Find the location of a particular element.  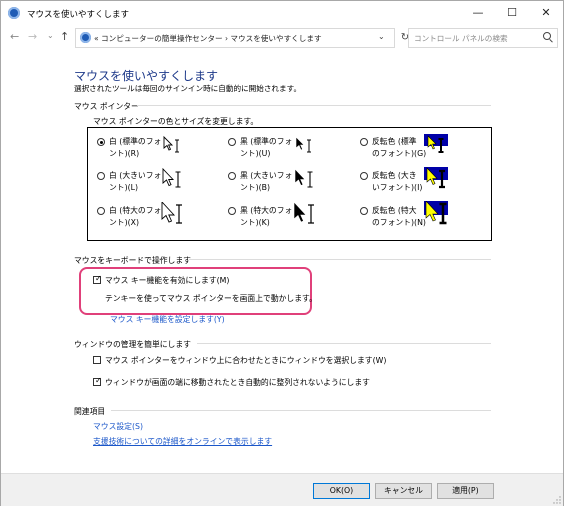

option-label: 白 (特大のフォ ント)(X) is located at coordinates (135, 217).